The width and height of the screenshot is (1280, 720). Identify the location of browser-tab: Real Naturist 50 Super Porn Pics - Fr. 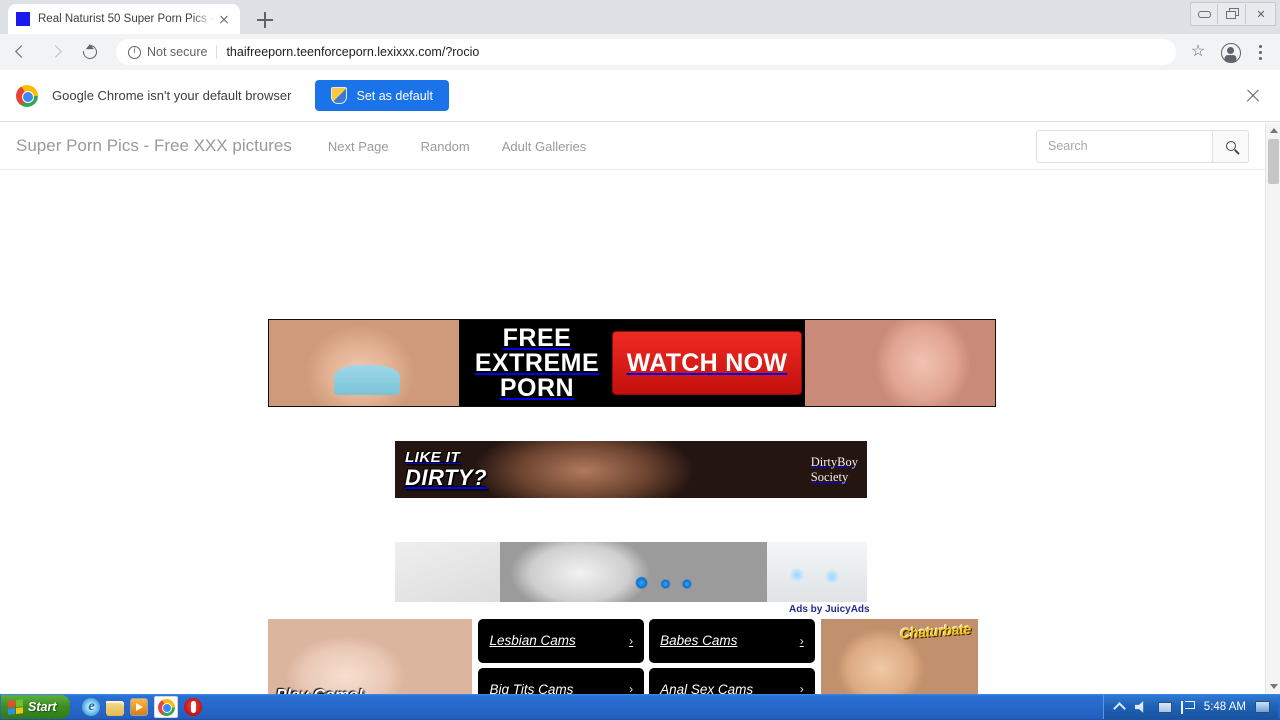
(124, 19).